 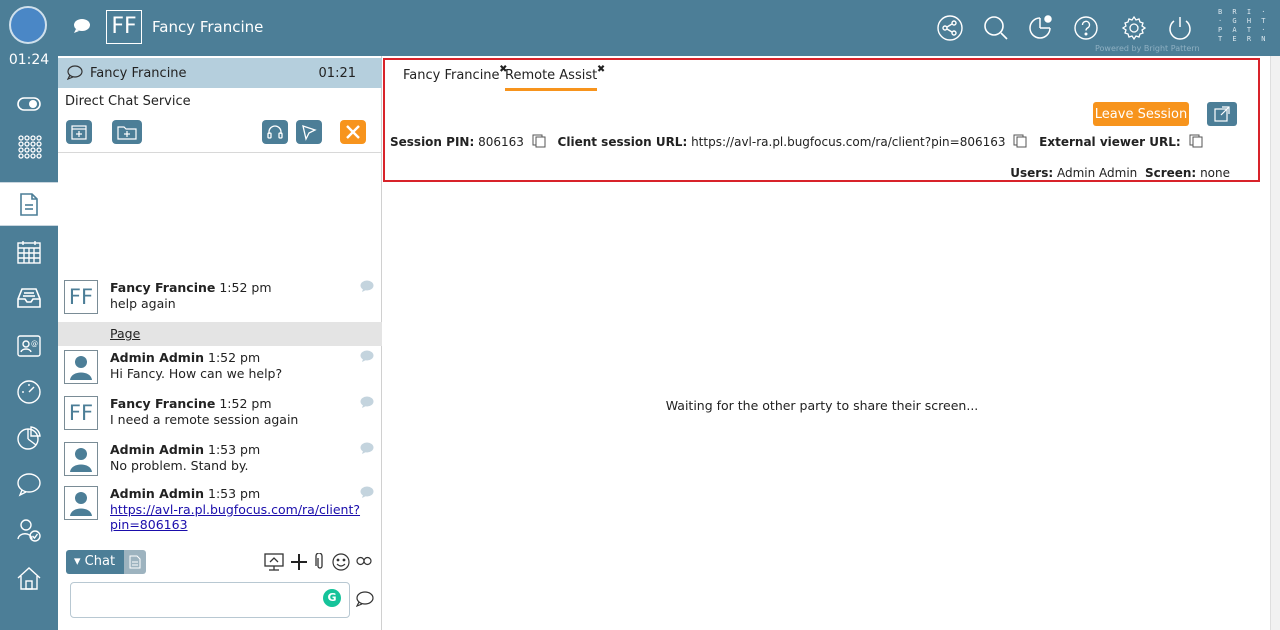 I want to click on close-chat-button, so click(x=353, y=132).